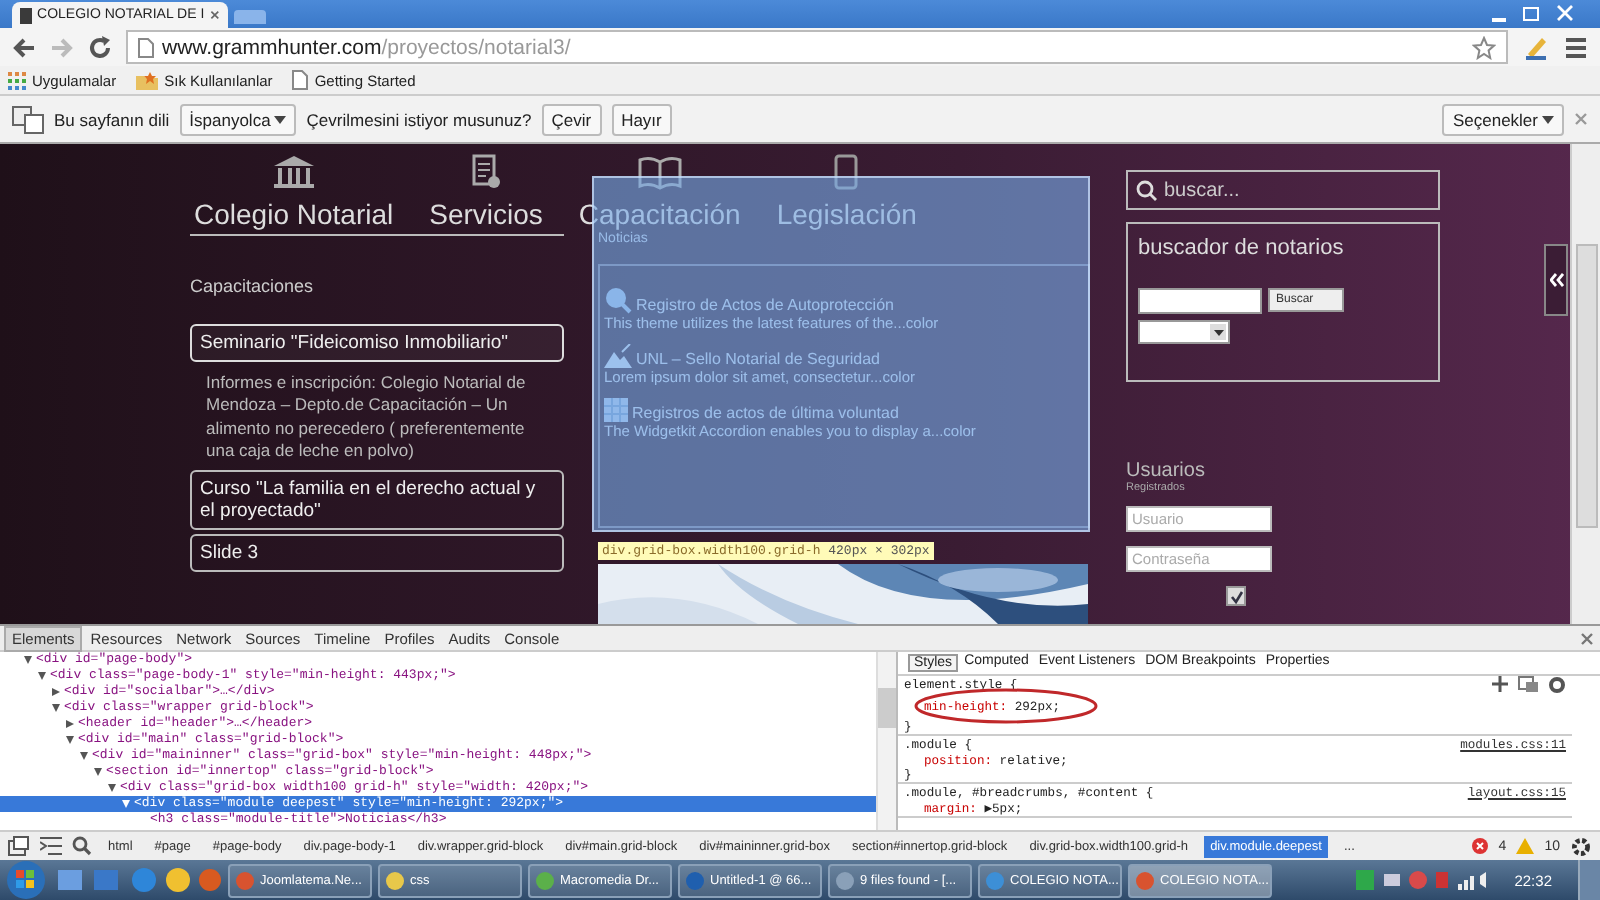 This screenshot has height=900, width=1600. What do you see at coordinates (253, 286) in the screenshot?
I see `sidebar-title: Capacitaciones` at bounding box center [253, 286].